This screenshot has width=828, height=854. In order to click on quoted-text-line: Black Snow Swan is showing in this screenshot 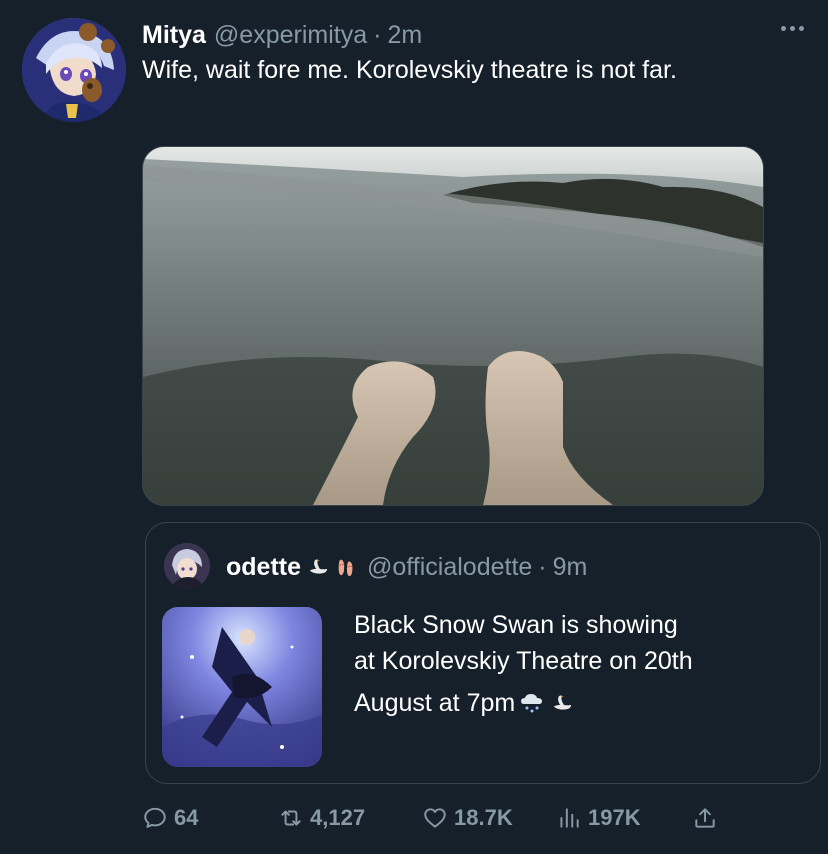, I will do `click(516, 625)`.